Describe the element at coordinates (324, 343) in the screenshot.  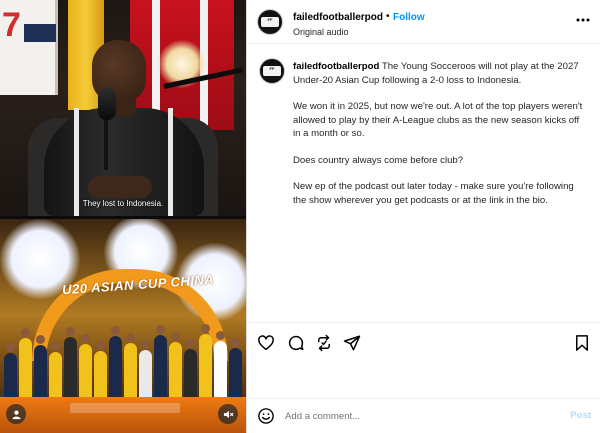
I see `repost-icon` at that location.